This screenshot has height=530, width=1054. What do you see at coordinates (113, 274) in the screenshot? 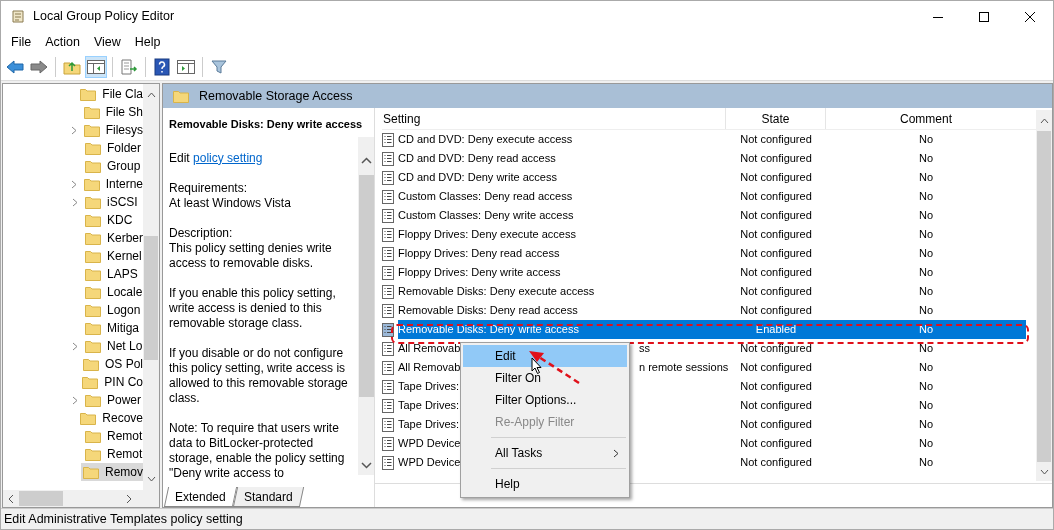
I see `tree-item: LAPS` at bounding box center [113, 274].